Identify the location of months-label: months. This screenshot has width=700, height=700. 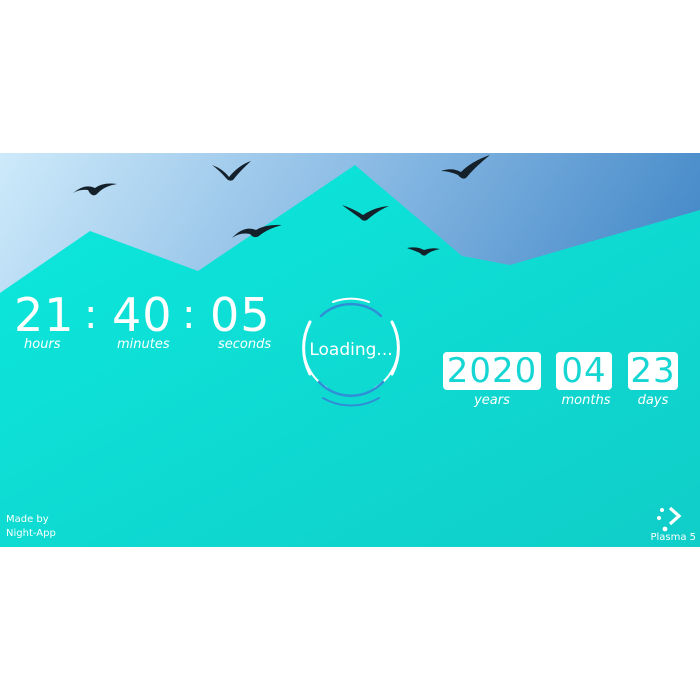
(586, 400).